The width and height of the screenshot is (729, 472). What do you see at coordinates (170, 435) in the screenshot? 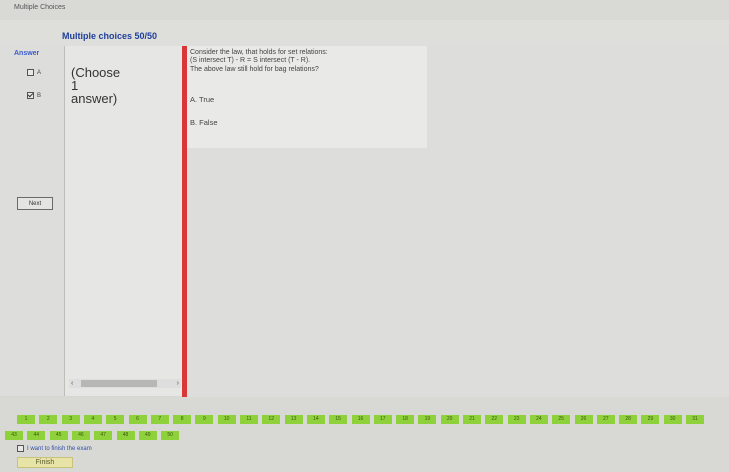
I see `question-nav-button: 50` at bounding box center [170, 435].